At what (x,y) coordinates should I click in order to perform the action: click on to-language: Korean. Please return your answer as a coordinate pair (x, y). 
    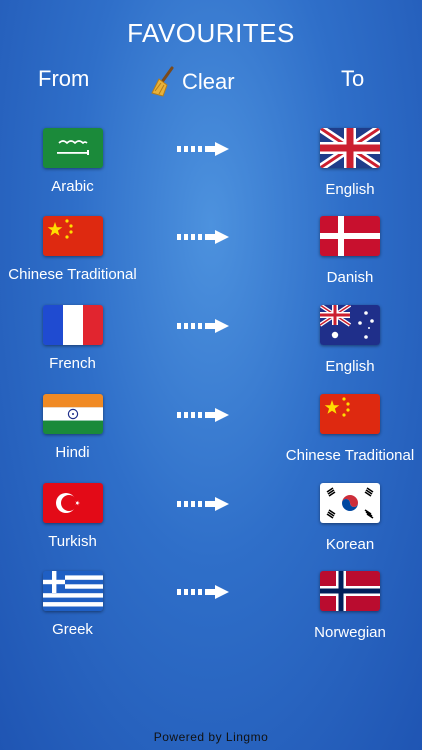
    Looking at the image, I should click on (348, 518).